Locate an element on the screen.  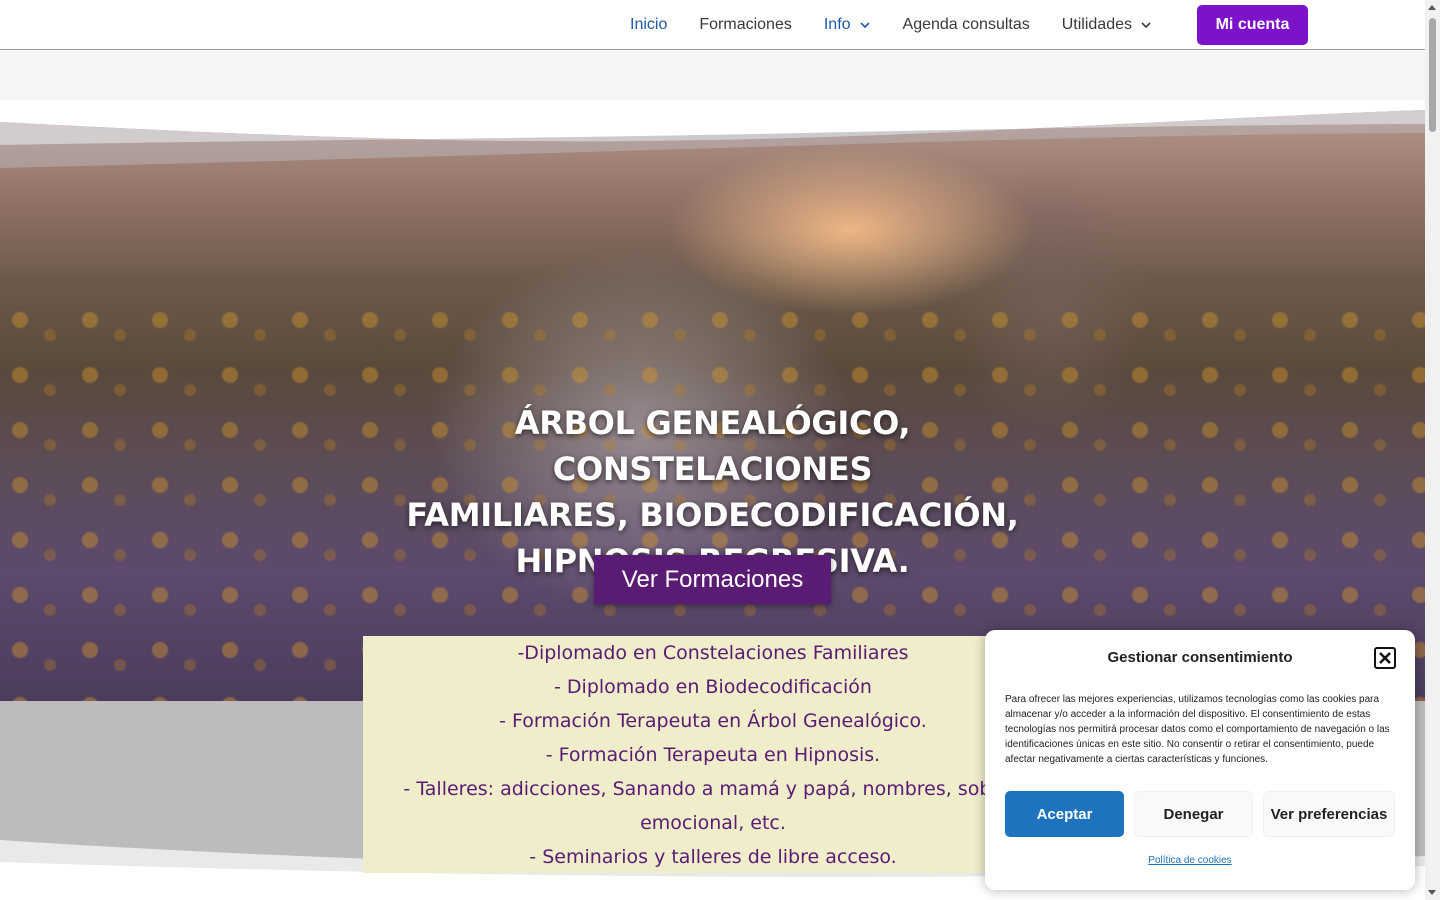
header-spacer is located at coordinates (712, 75).